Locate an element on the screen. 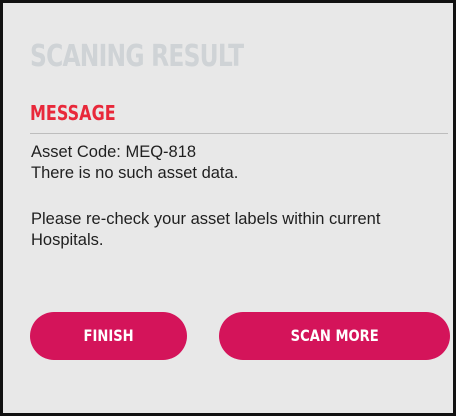 The width and height of the screenshot is (456, 416). finish-button: FINISH is located at coordinates (108, 336).